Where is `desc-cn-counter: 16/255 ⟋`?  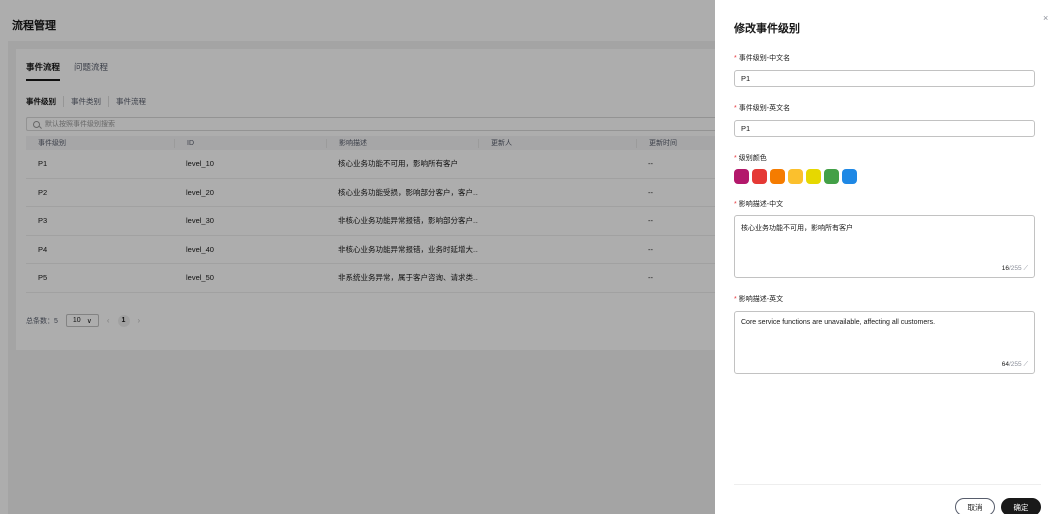
desc-cn-counter: 16/255 ⟋ is located at coordinates (1014, 268).